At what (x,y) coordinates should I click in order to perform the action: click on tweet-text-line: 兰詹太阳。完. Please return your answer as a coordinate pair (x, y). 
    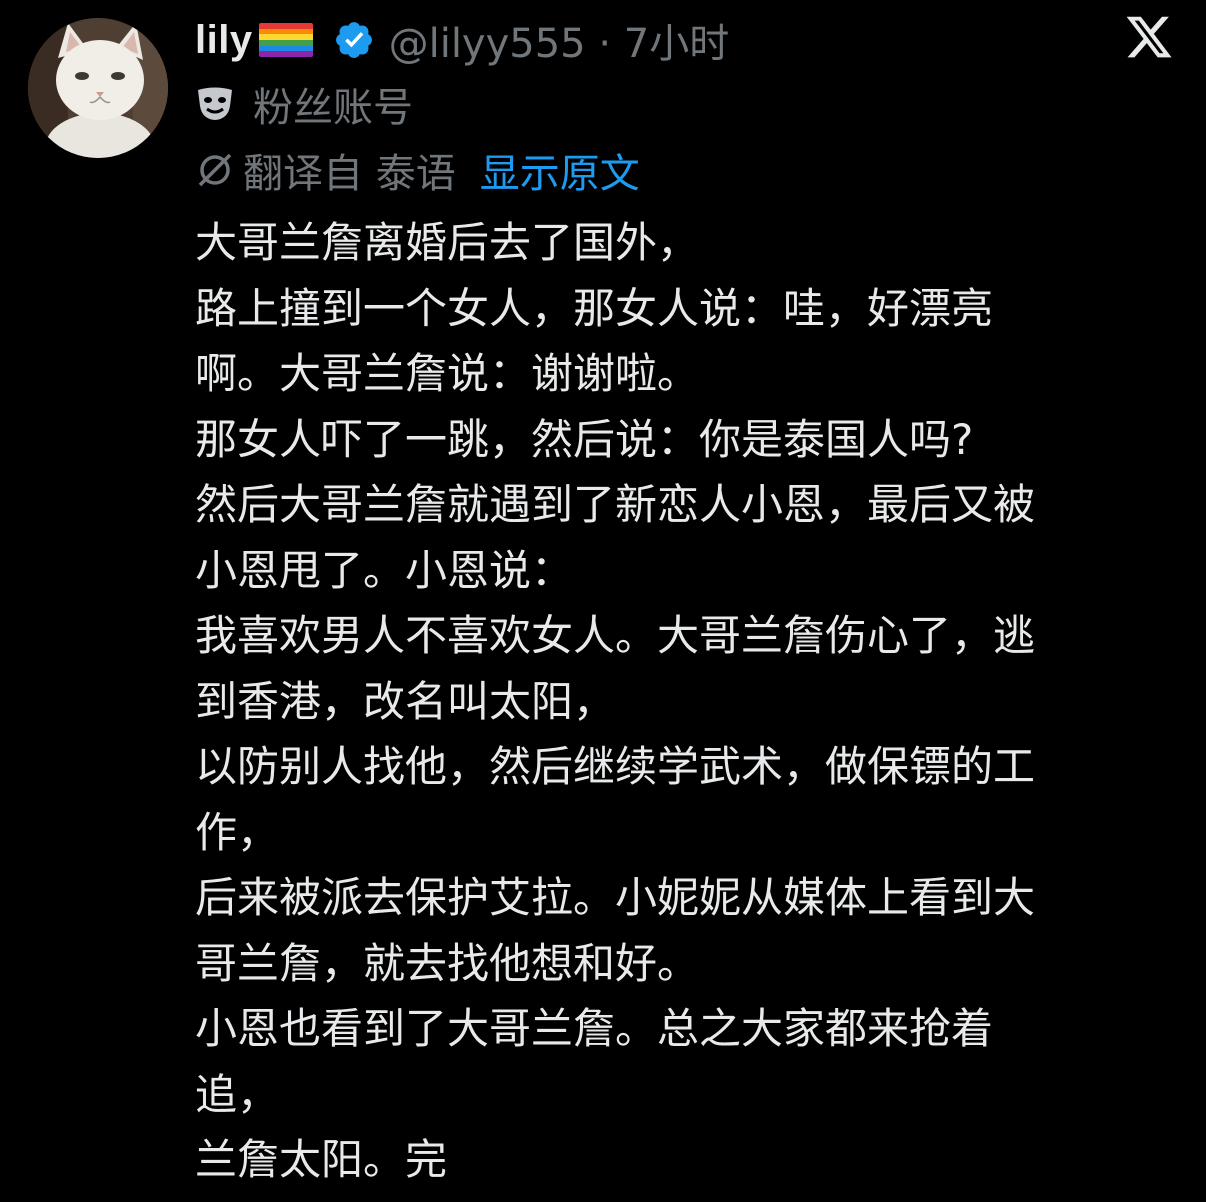
    Looking at the image, I should click on (321, 1159).